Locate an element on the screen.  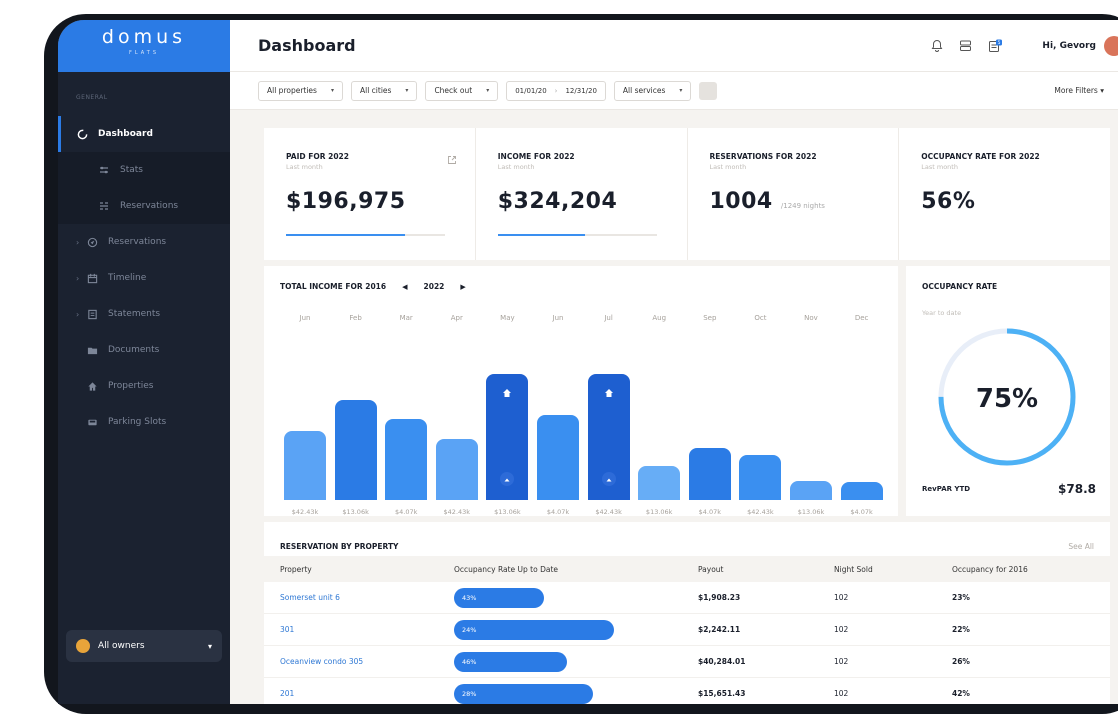
property-link: Somerset unit 6 is located at coordinates (359, 597).